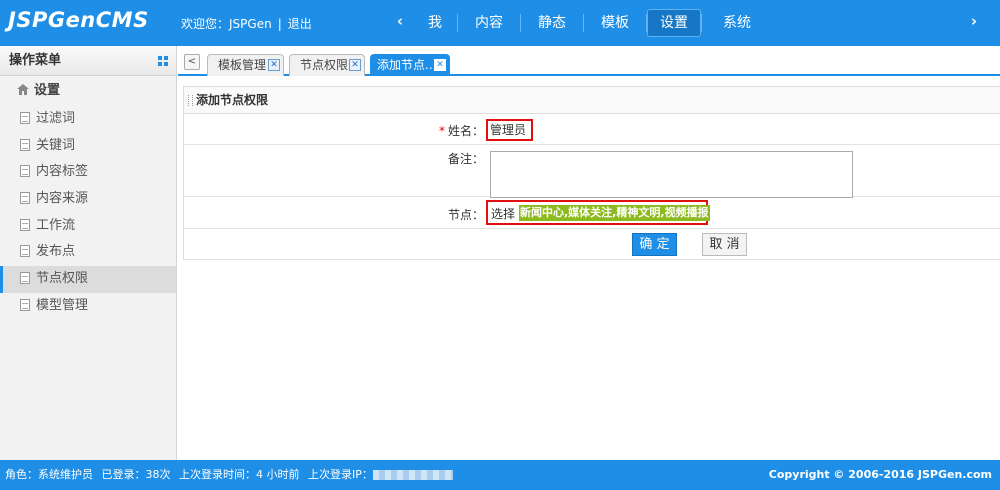  I want to click on footer-role: 角色：系统维护员, so click(49, 474).